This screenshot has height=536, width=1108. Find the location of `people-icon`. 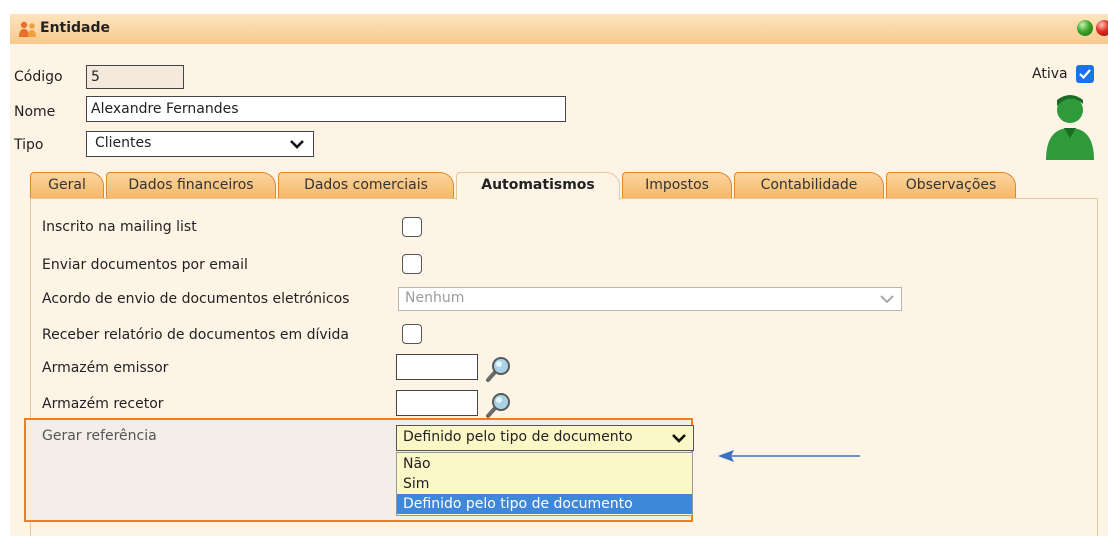

people-icon is located at coordinates (27, 29).